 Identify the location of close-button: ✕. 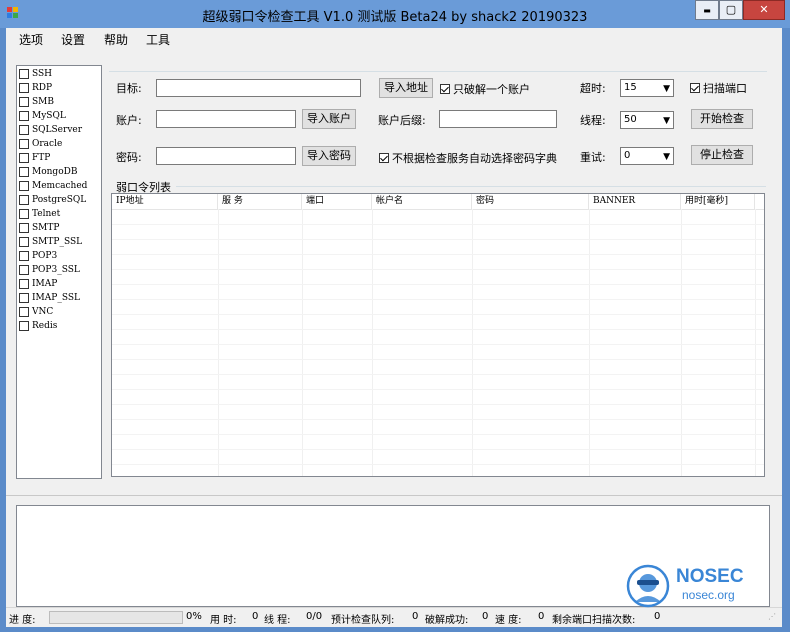
(764, 10).